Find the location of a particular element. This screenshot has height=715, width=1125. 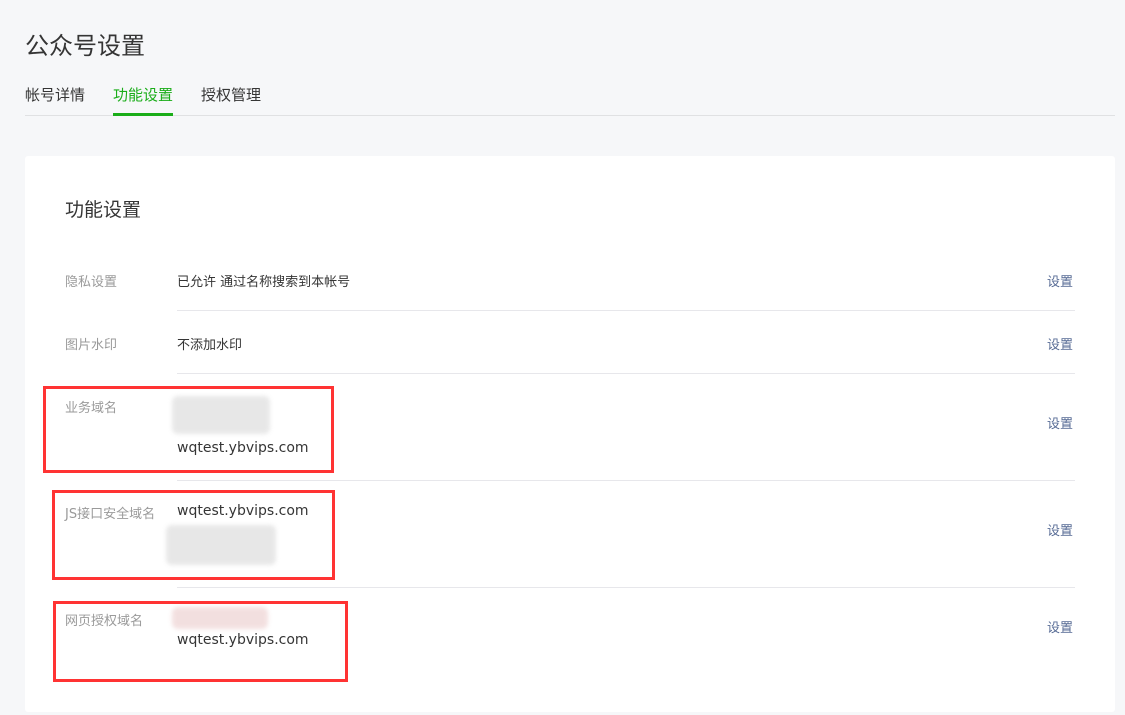

privacy-label: 隐私设置 is located at coordinates (91, 282).